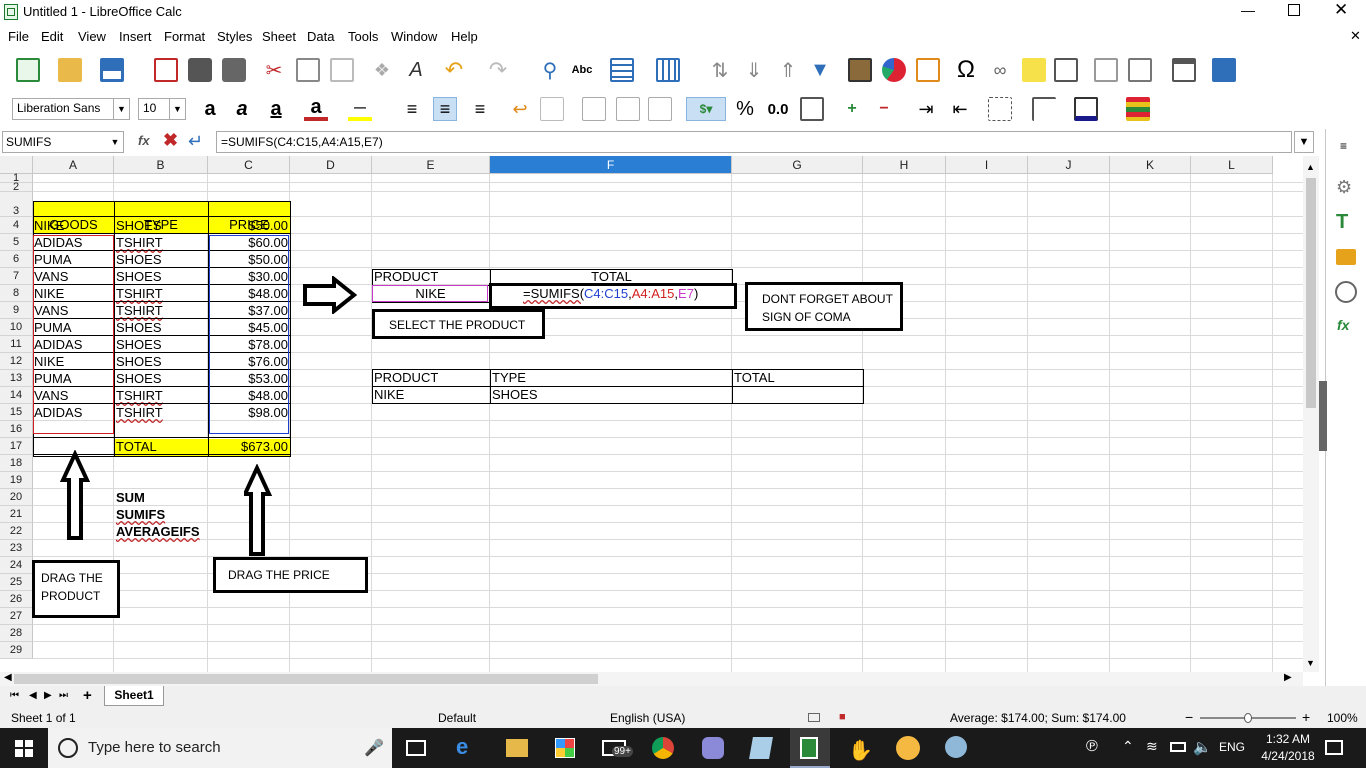  What do you see at coordinates (16, 310) in the screenshot?
I see `row-header-9: 9` at bounding box center [16, 310].